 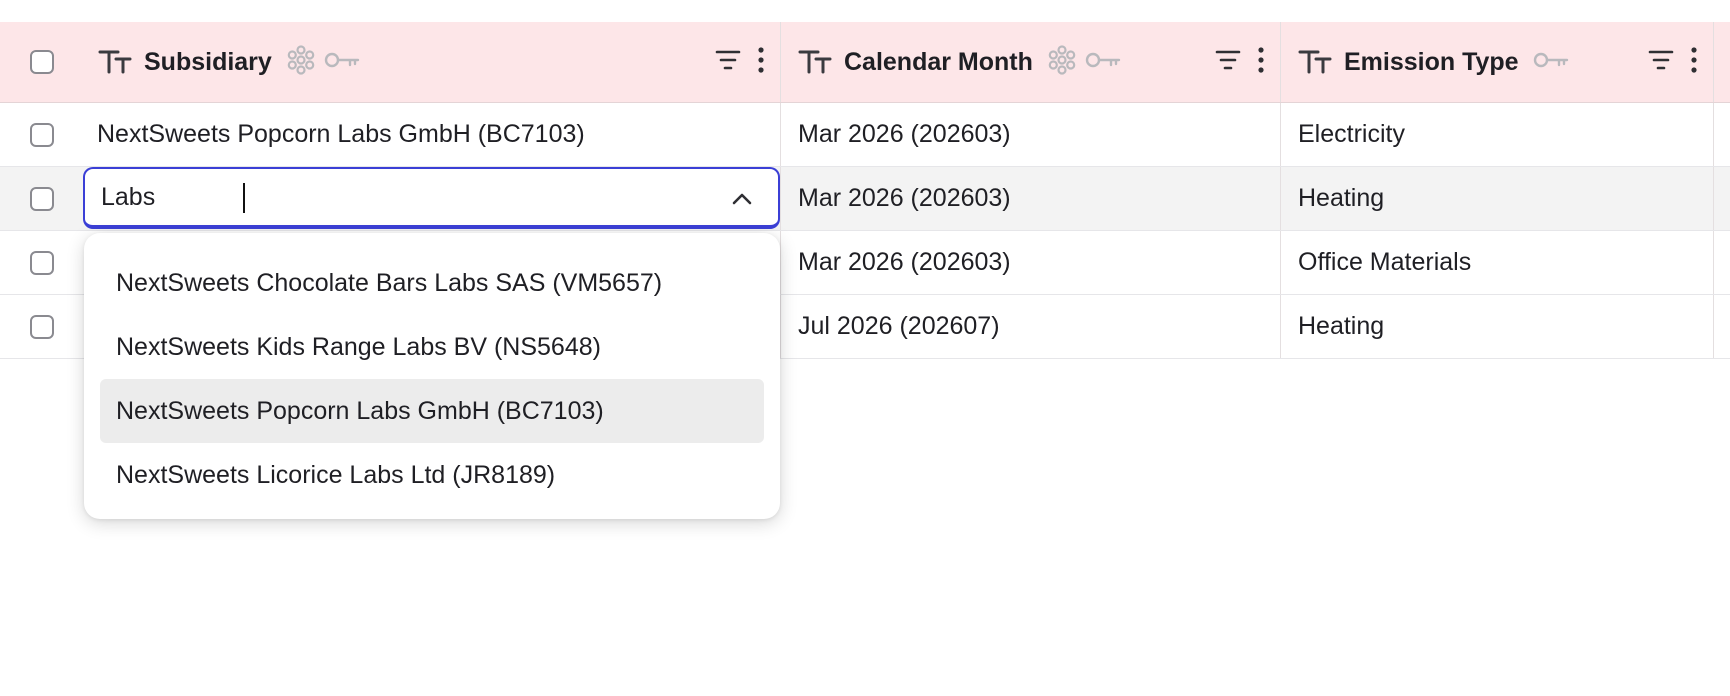 I want to click on cell-subsidiary: NextSweets Popcorn Labs GmbH (BC7103), so click(x=432, y=134).